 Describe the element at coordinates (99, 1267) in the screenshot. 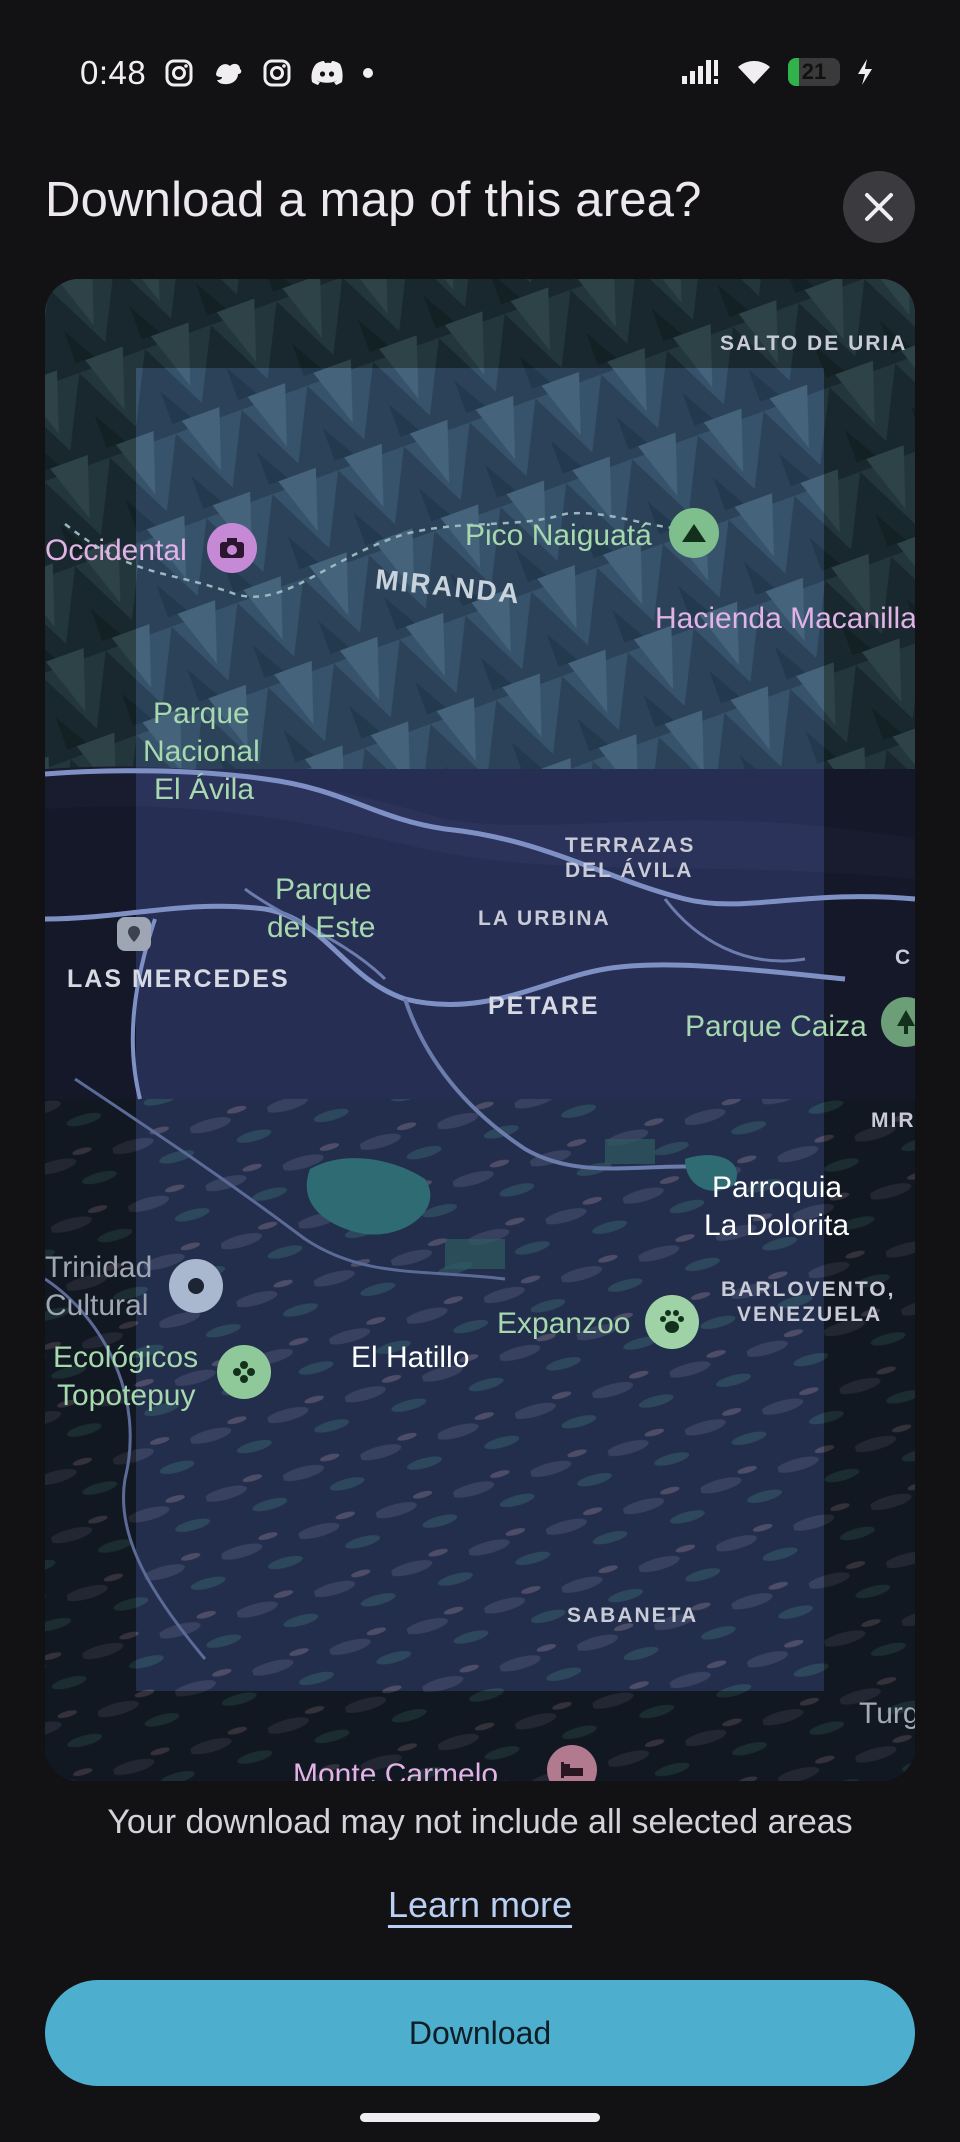

I see `map-label-trinidad-1: Trinidad` at that location.